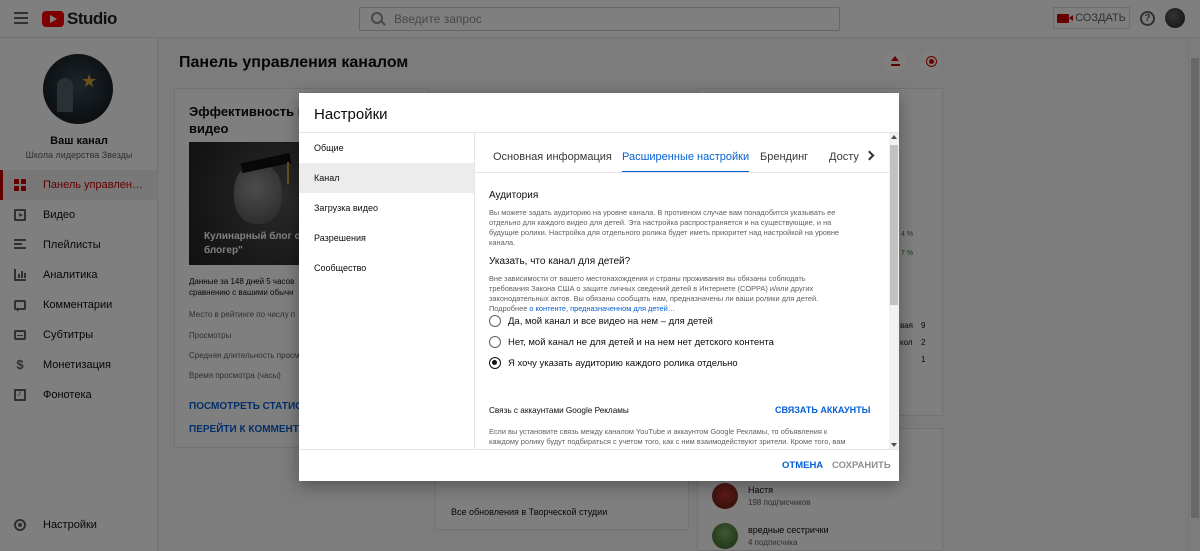 The width and height of the screenshot is (1200, 551). What do you see at coordinates (514, 195) in the screenshot?
I see `audience-heading: Аудитория` at bounding box center [514, 195].